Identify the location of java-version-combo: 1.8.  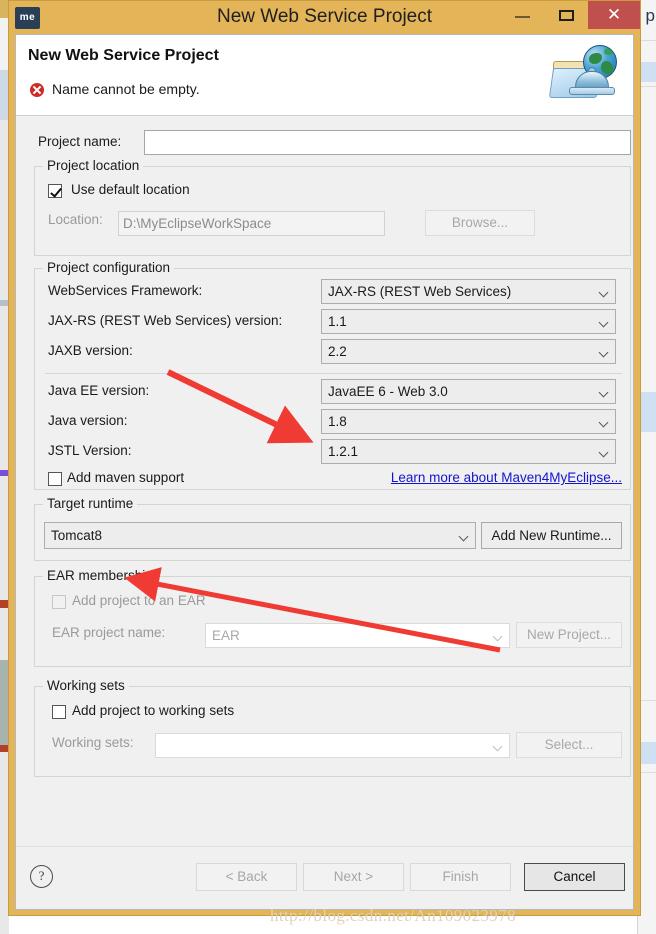
(468, 421).